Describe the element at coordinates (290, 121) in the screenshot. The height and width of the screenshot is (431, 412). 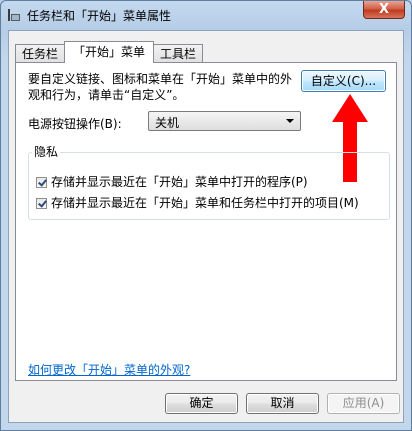
I see `chevron-down-icon` at that location.